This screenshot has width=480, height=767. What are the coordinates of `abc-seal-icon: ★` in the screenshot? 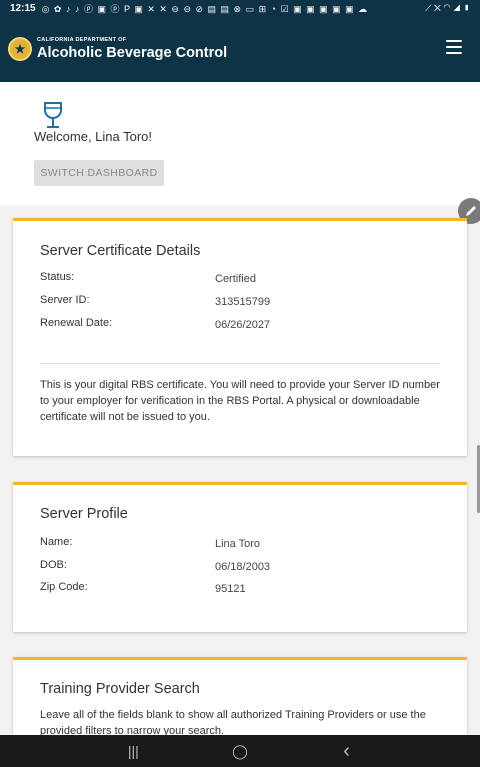 It's located at (20, 49).